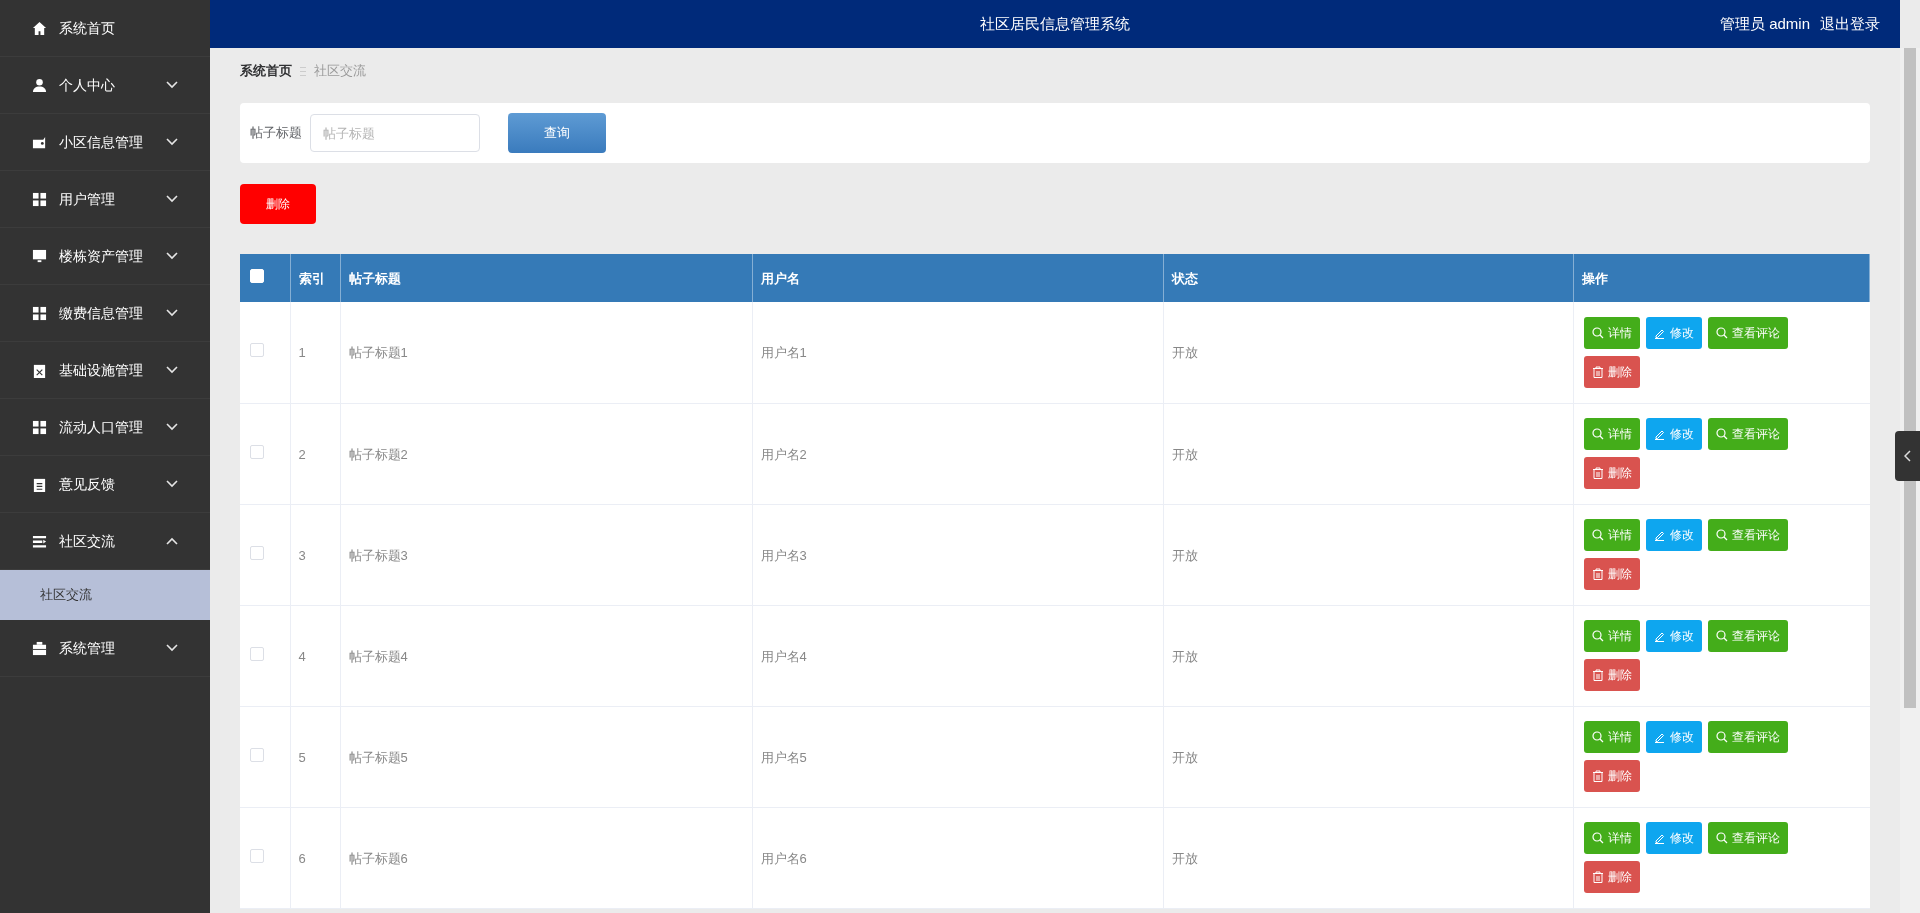 This screenshot has width=1920, height=913. I want to click on table-cell: 4, so click(302, 656).